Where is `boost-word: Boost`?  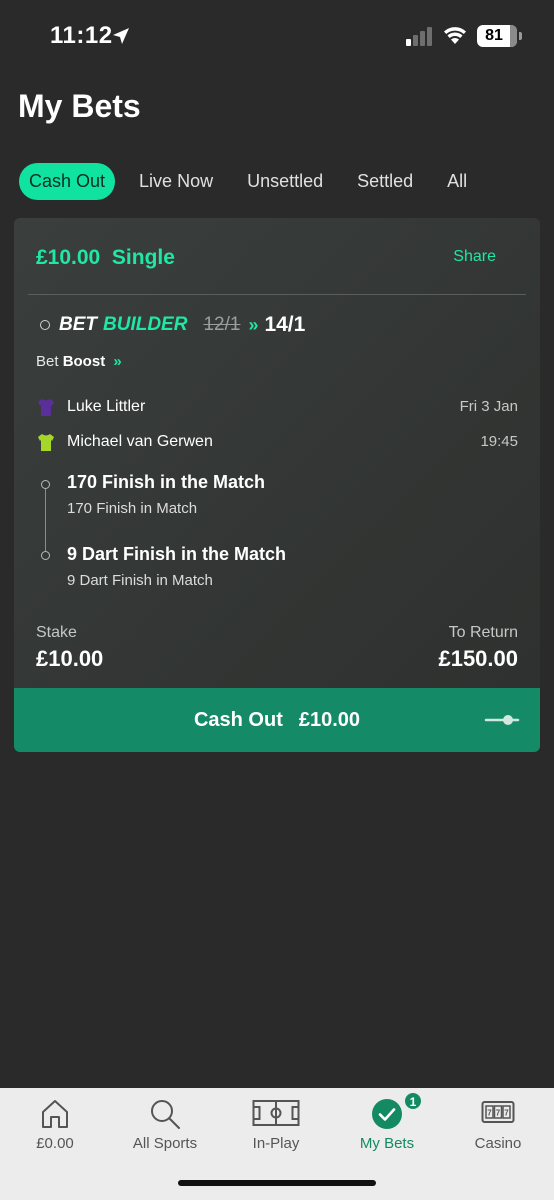
boost-word: Boost is located at coordinates (84, 361).